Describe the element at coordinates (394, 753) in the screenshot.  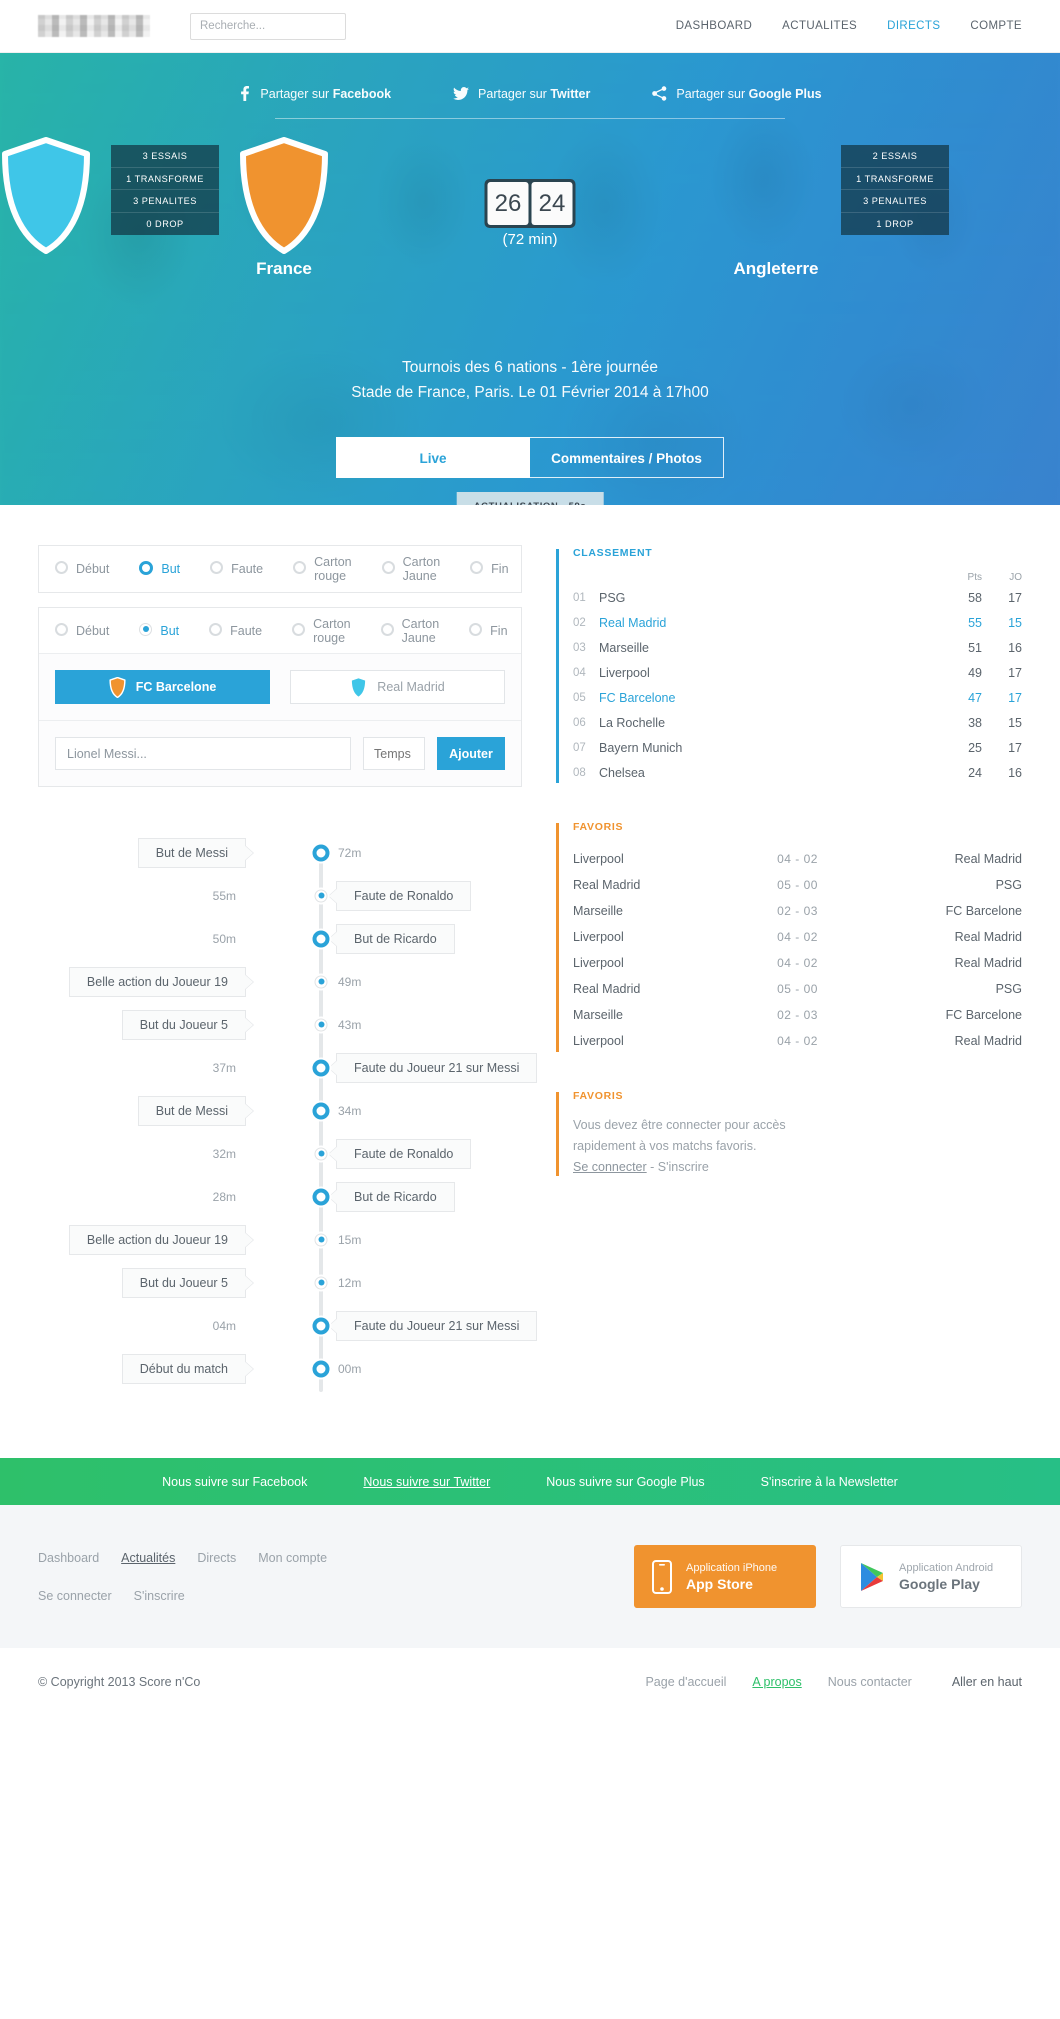
I see `event-time-input` at that location.